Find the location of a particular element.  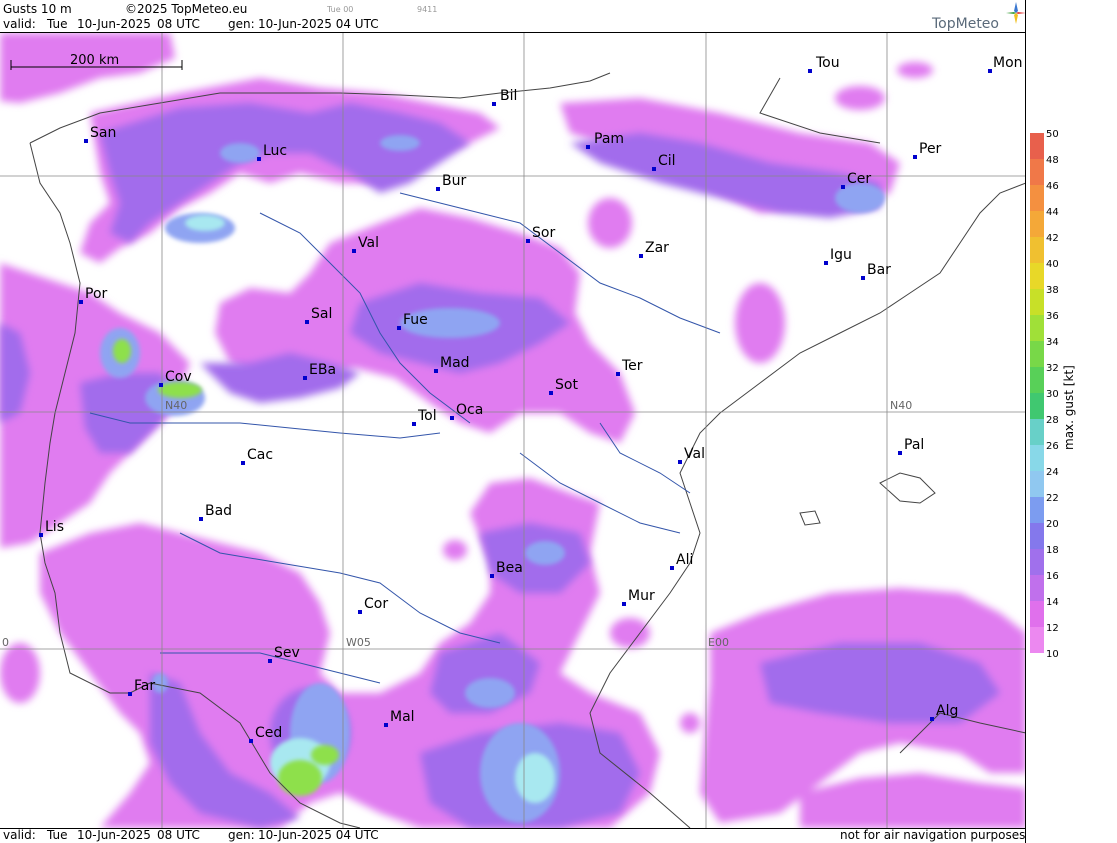

city-marker-eba is located at coordinates (305, 378).